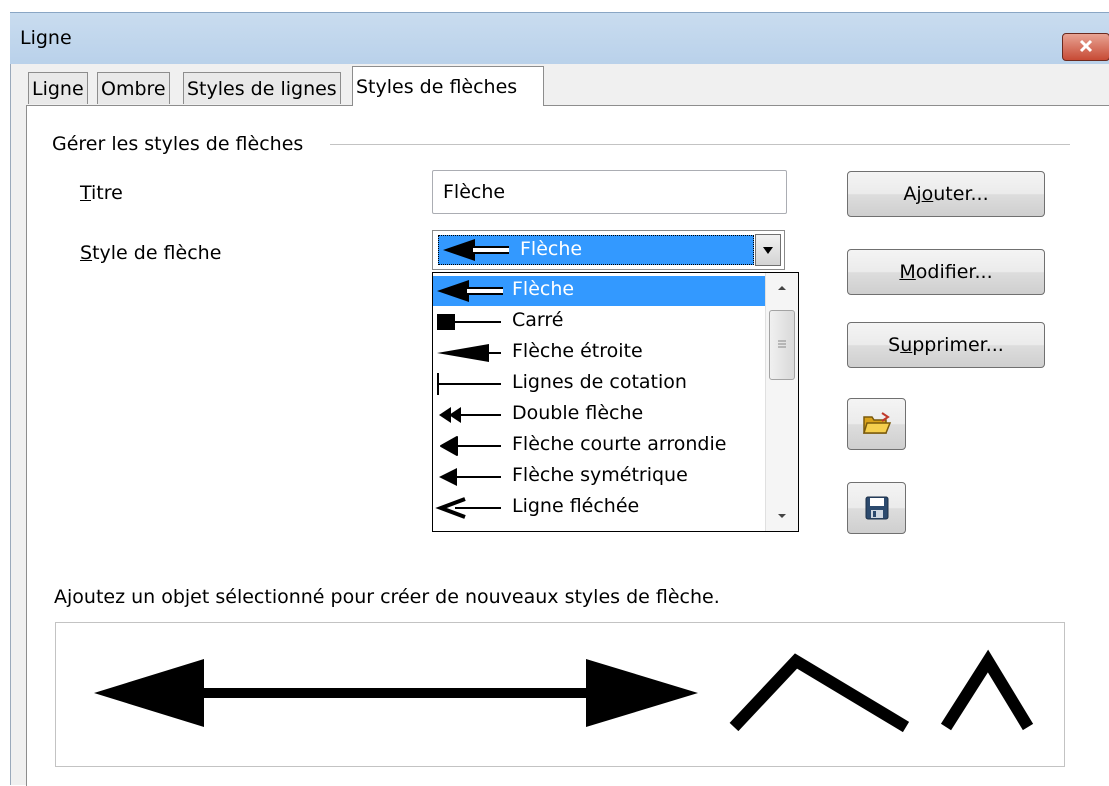 This screenshot has width=1109, height=786. Describe the element at coordinates (564, 691) in the screenshot. I see `arrow-preview-drawing` at that location.